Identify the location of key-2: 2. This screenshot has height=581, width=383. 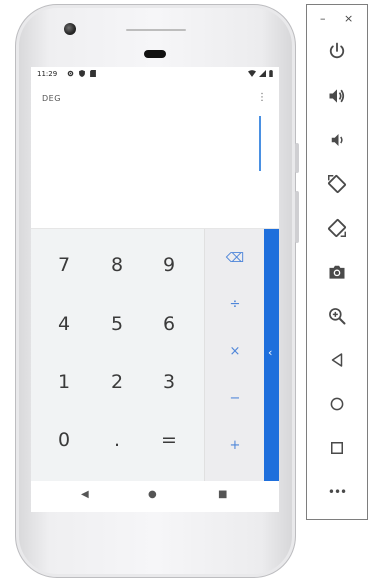
(117, 382).